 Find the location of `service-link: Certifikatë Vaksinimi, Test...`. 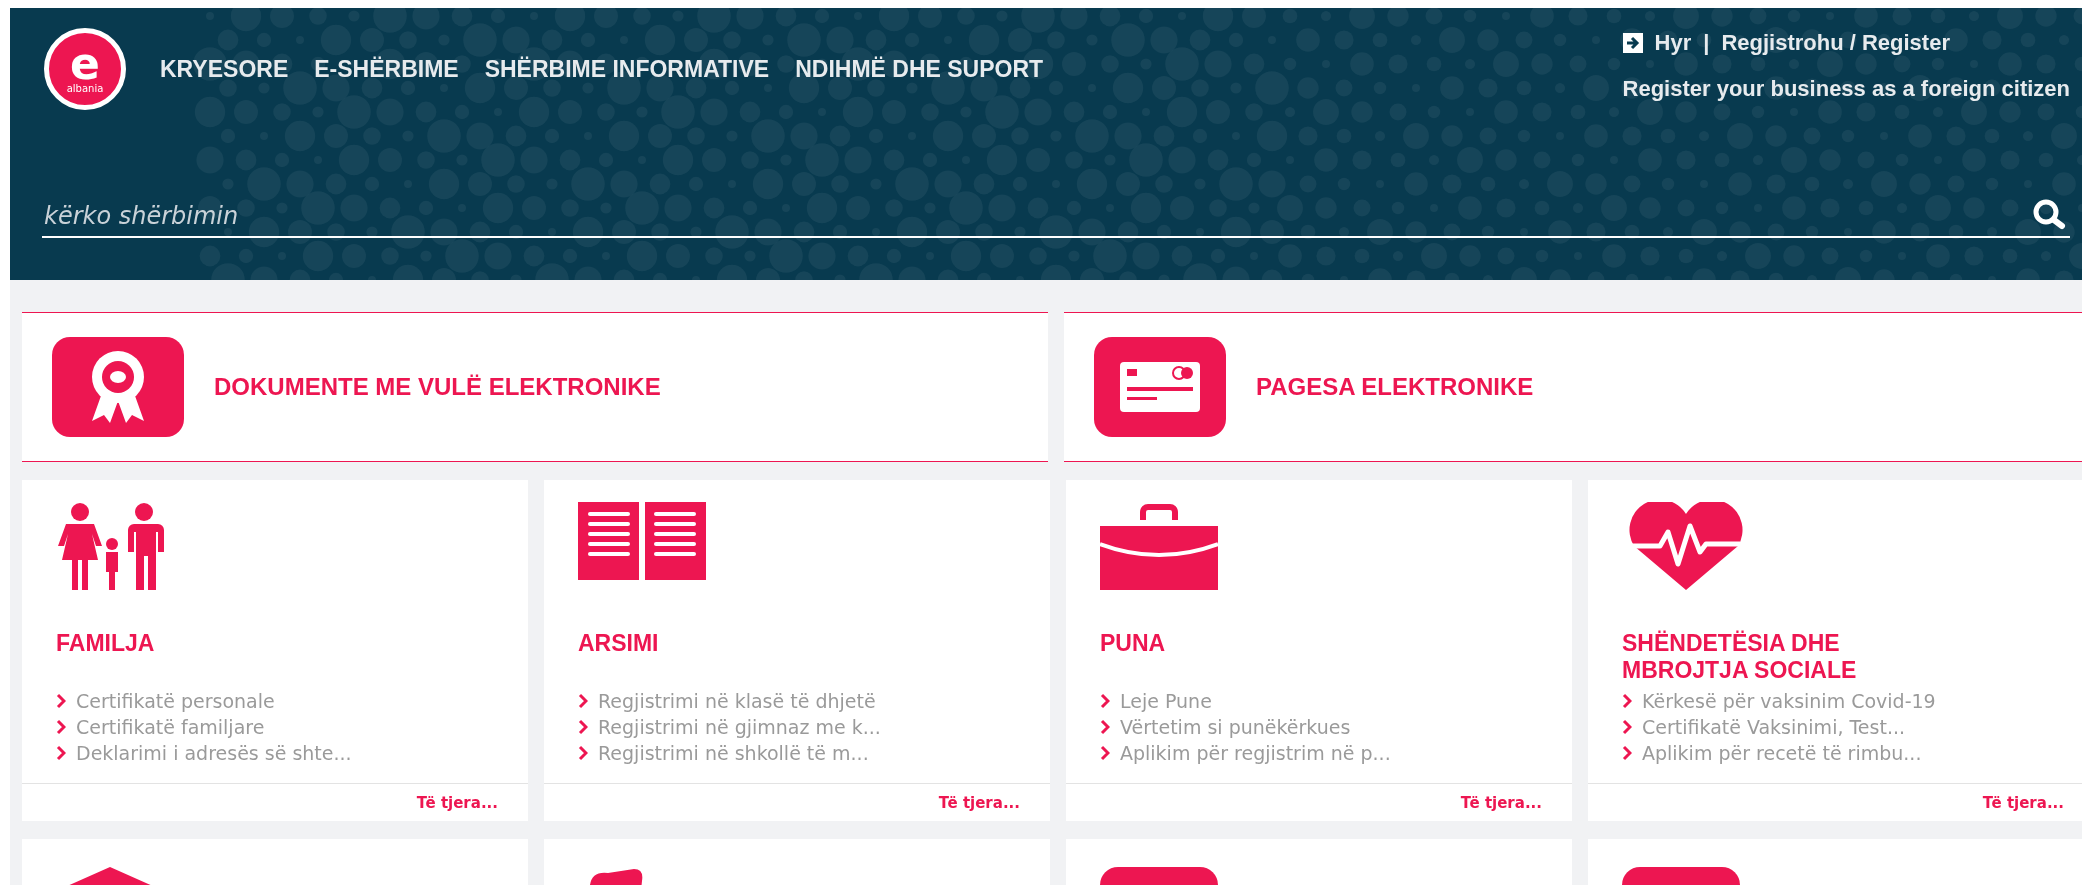

service-link: Certifikatë Vaksinimi, Test... is located at coordinates (1841, 727).